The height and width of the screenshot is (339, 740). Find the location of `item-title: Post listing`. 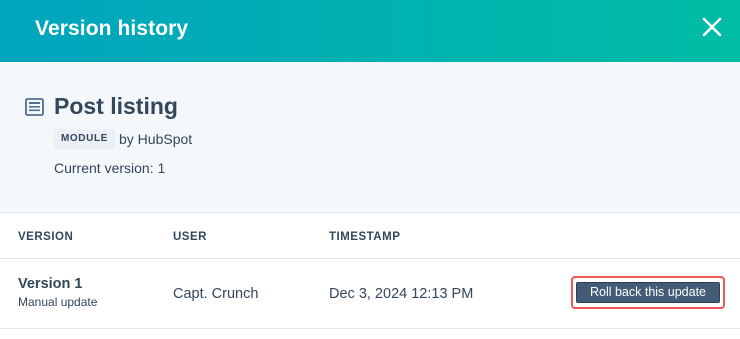

item-title: Post listing is located at coordinates (116, 106).